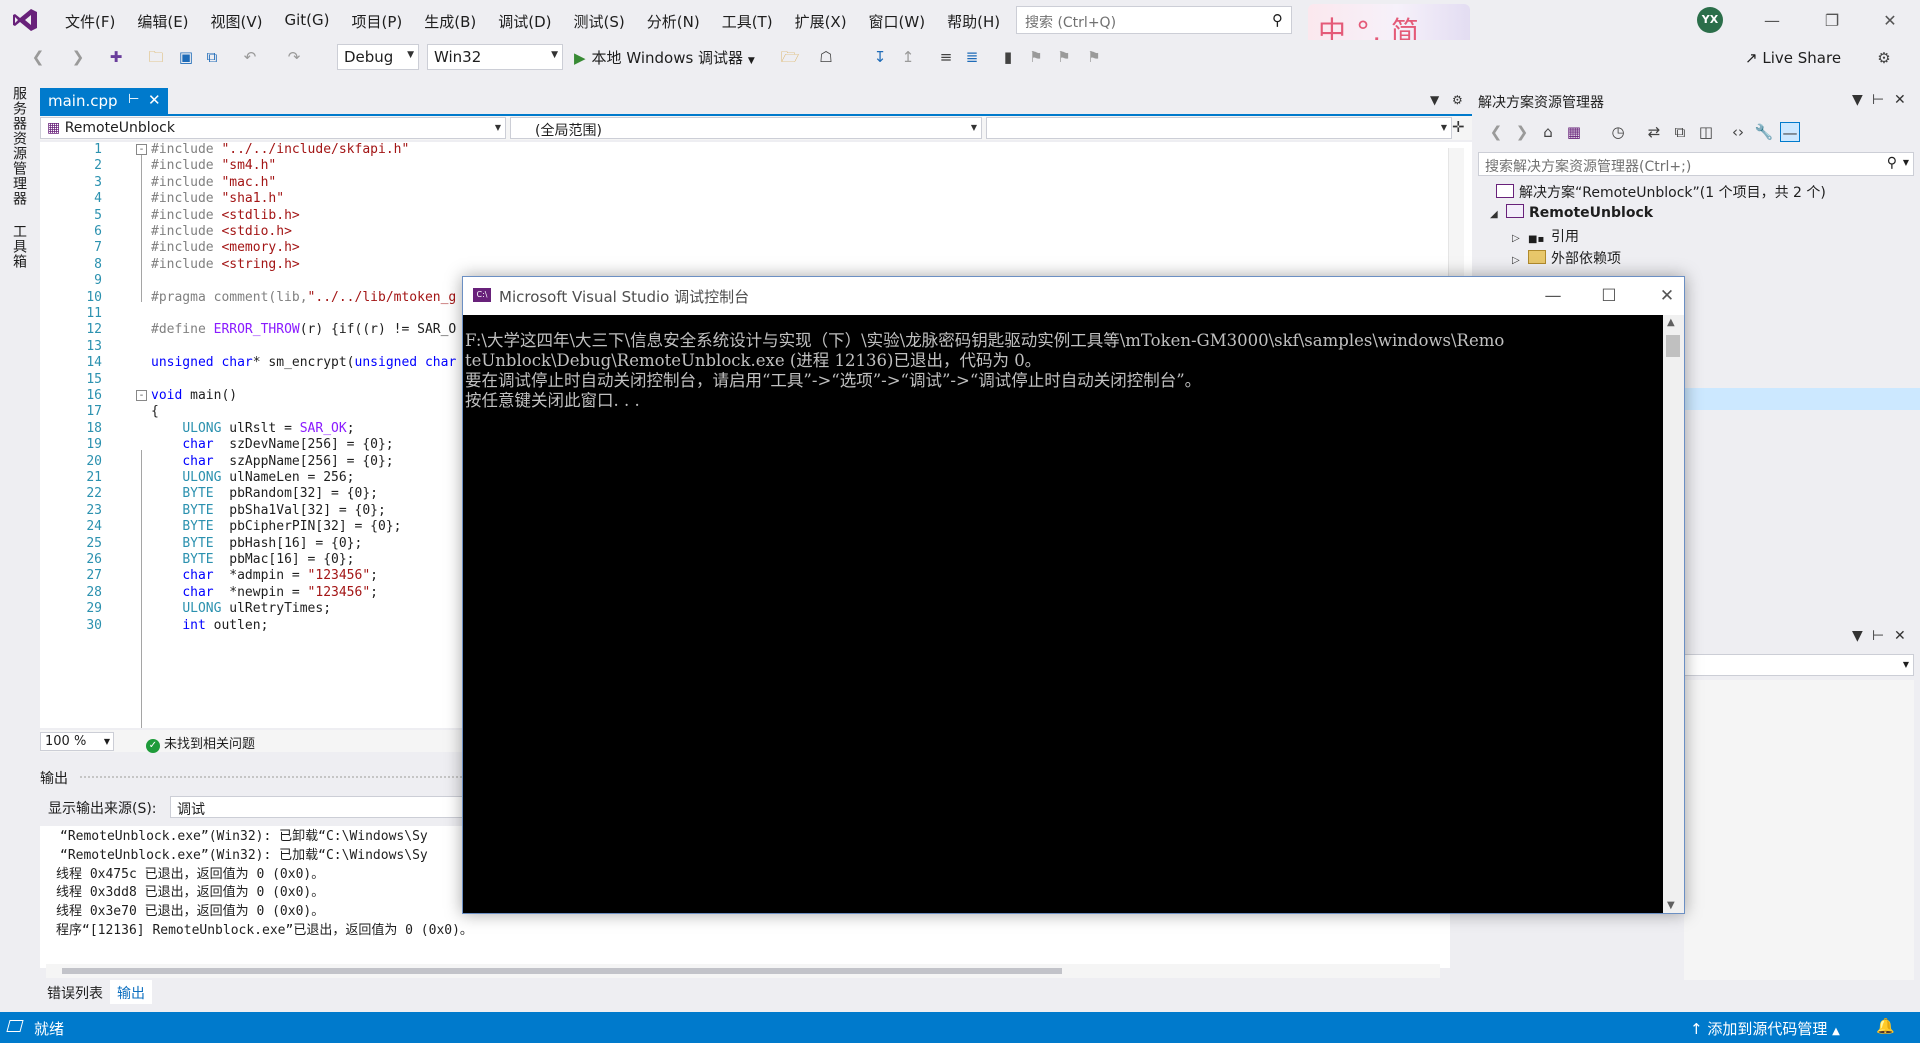 The height and width of the screenshot is (1043, 1920). I want to click on menu-item: Git(G), so click(307, 21).